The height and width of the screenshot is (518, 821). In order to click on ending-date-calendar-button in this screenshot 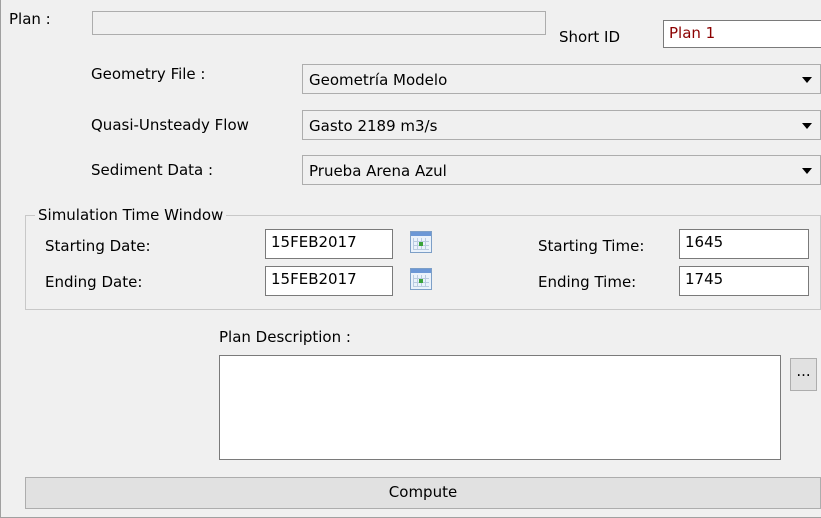, I will do `click(421, 280)`.